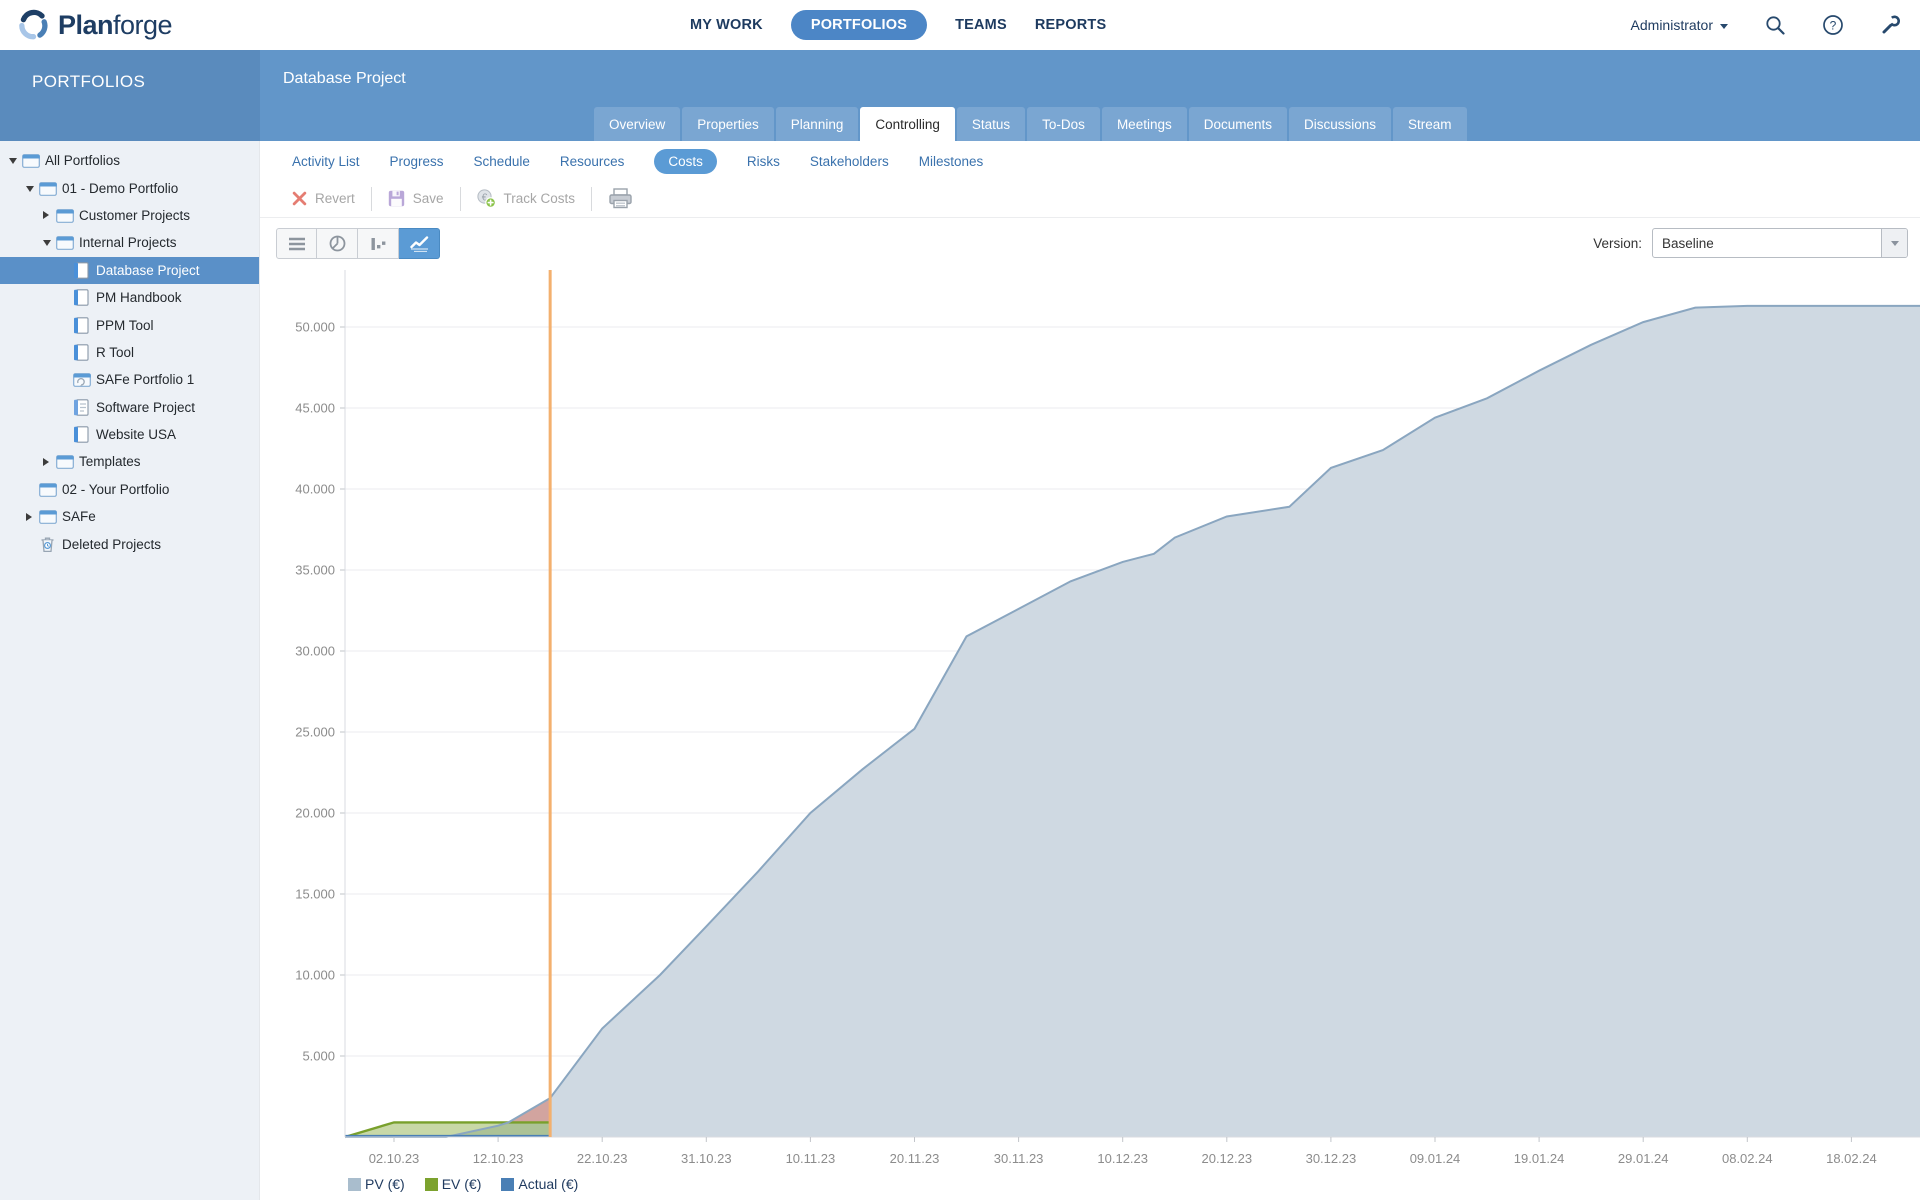 The width and height of the screenshot is (1920, 1200). Describe the element at coordinates (1747, 1158) in the screenshot. I see `x-axis-label: 08.02.24` at that location.